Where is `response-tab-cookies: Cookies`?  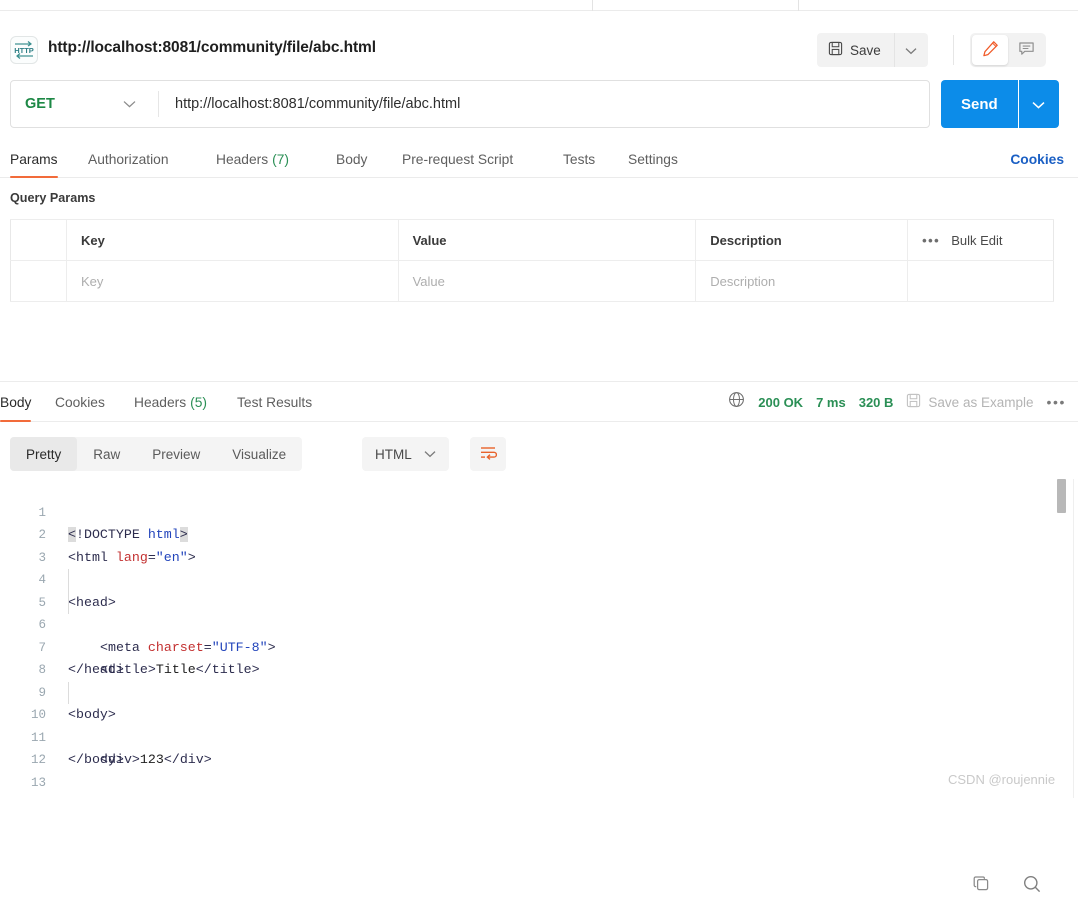 response-tab-cookies: Cookies is located at coordinates (80, 402).